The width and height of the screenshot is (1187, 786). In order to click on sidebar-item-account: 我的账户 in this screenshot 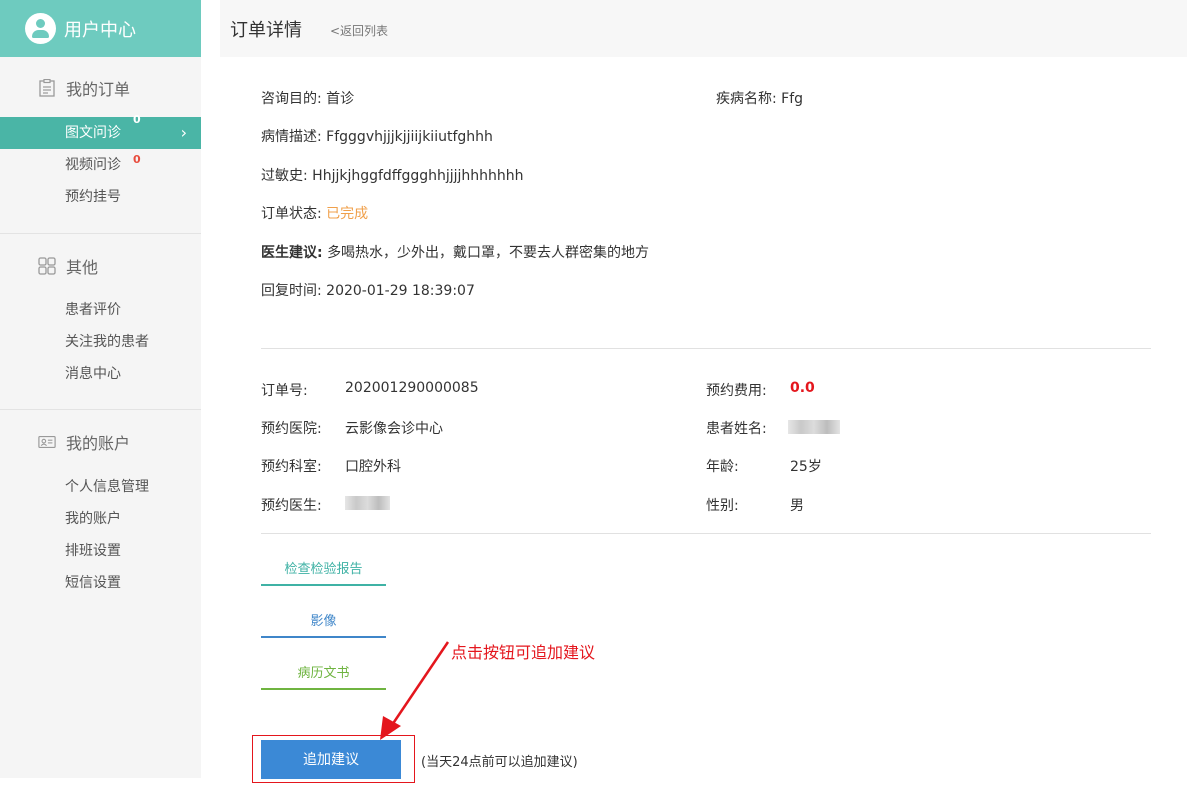, I will do `click(100, 519)`.